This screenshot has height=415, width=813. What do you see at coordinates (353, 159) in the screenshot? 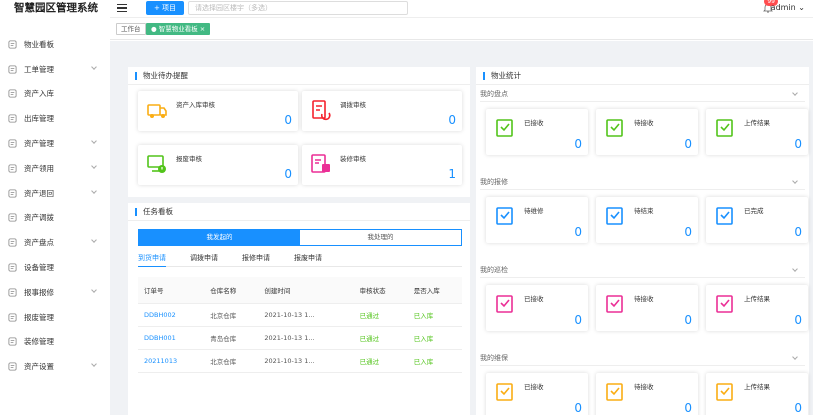
I see `card-label: 装修审核` at bounding box center [353, 159].